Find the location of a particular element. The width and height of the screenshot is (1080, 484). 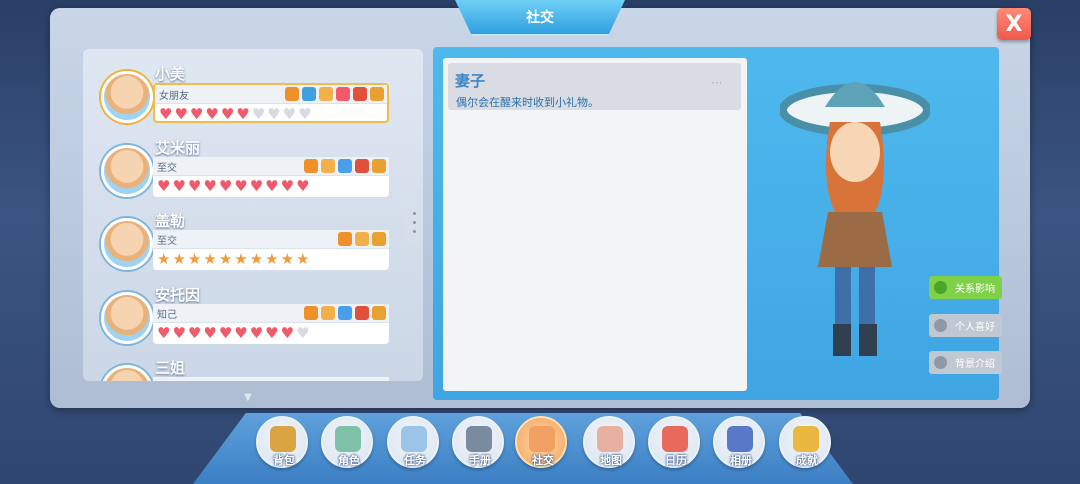

tab-label: 个人喜好 is located at coordinates (975, 327).